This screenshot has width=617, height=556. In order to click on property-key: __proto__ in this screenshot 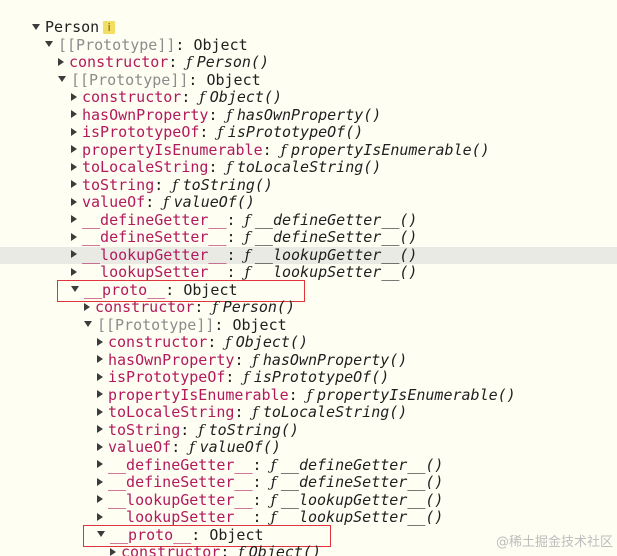, I will do `click(151, 534)`.